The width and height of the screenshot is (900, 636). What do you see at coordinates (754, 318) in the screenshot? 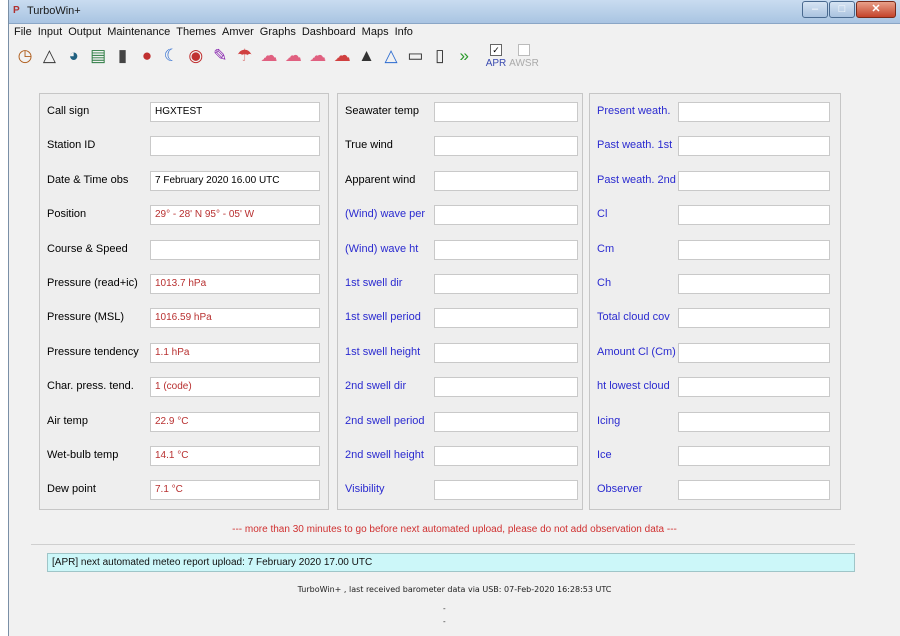
I see `field-total-cloud-cov` at bounding box center [754, 318].